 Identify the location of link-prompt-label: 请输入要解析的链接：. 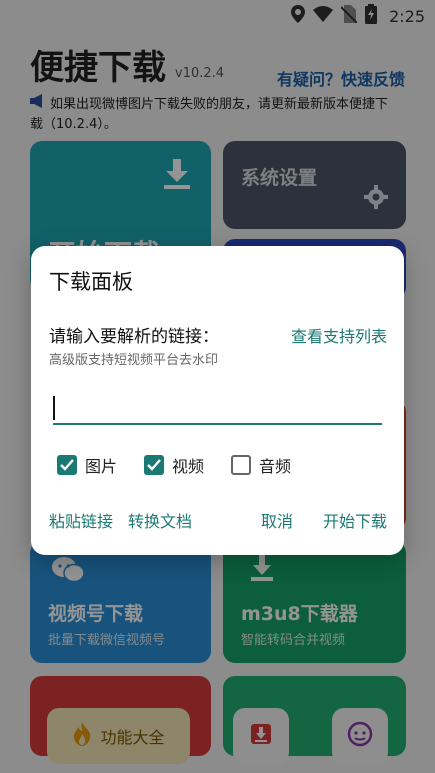
(134, 337).